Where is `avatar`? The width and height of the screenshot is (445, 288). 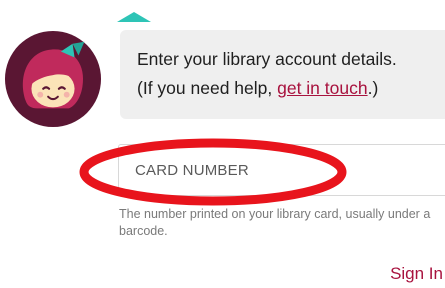
avatar is located at coordinates (53, 79).